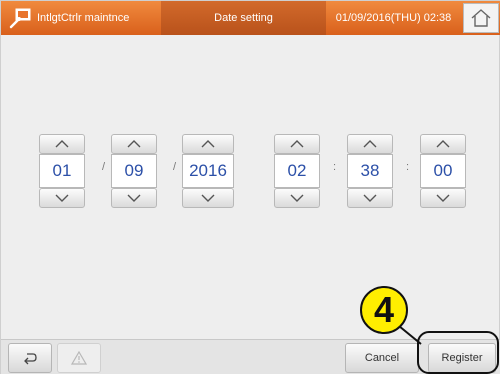  Describe the element at coordinates (384, 310) in the screenshot. I see `step-number-badge: 4` at that location.